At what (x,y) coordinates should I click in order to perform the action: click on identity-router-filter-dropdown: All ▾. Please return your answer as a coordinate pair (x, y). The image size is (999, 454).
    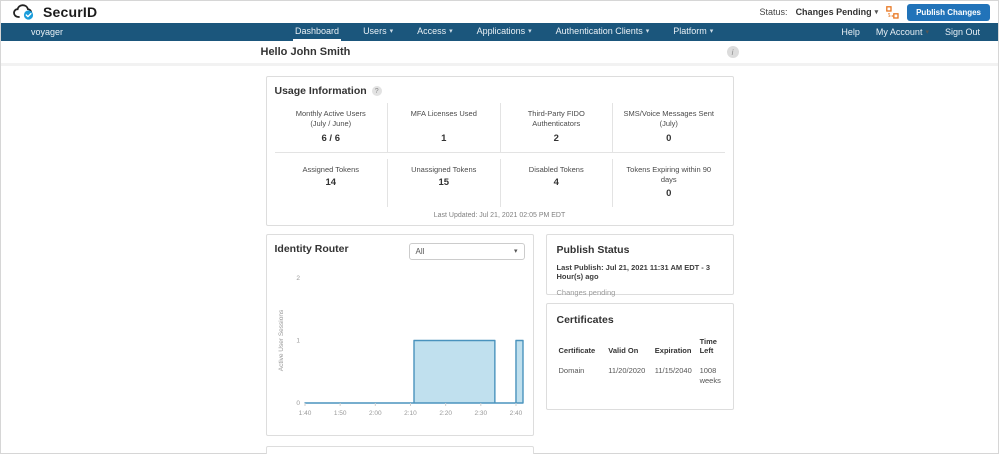
    Looking at the image, I should click on (466, 251).